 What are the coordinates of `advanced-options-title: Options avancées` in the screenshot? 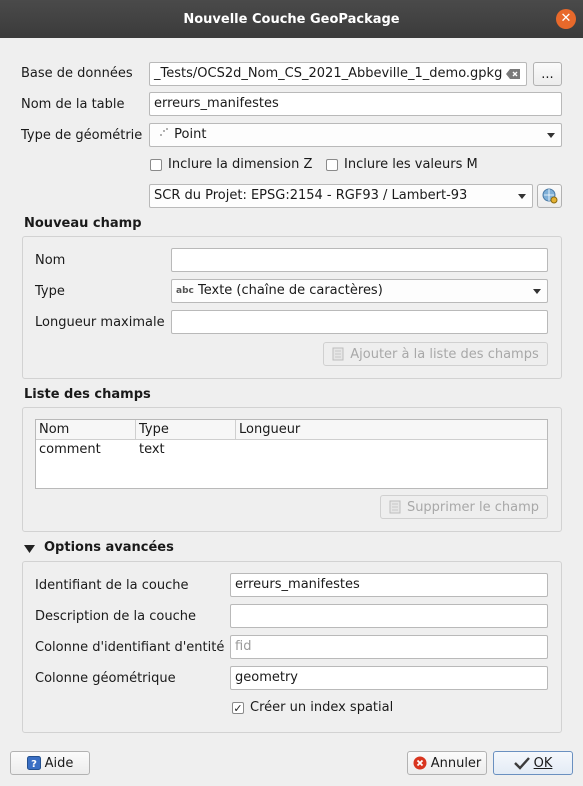 It's located at (109, 547).